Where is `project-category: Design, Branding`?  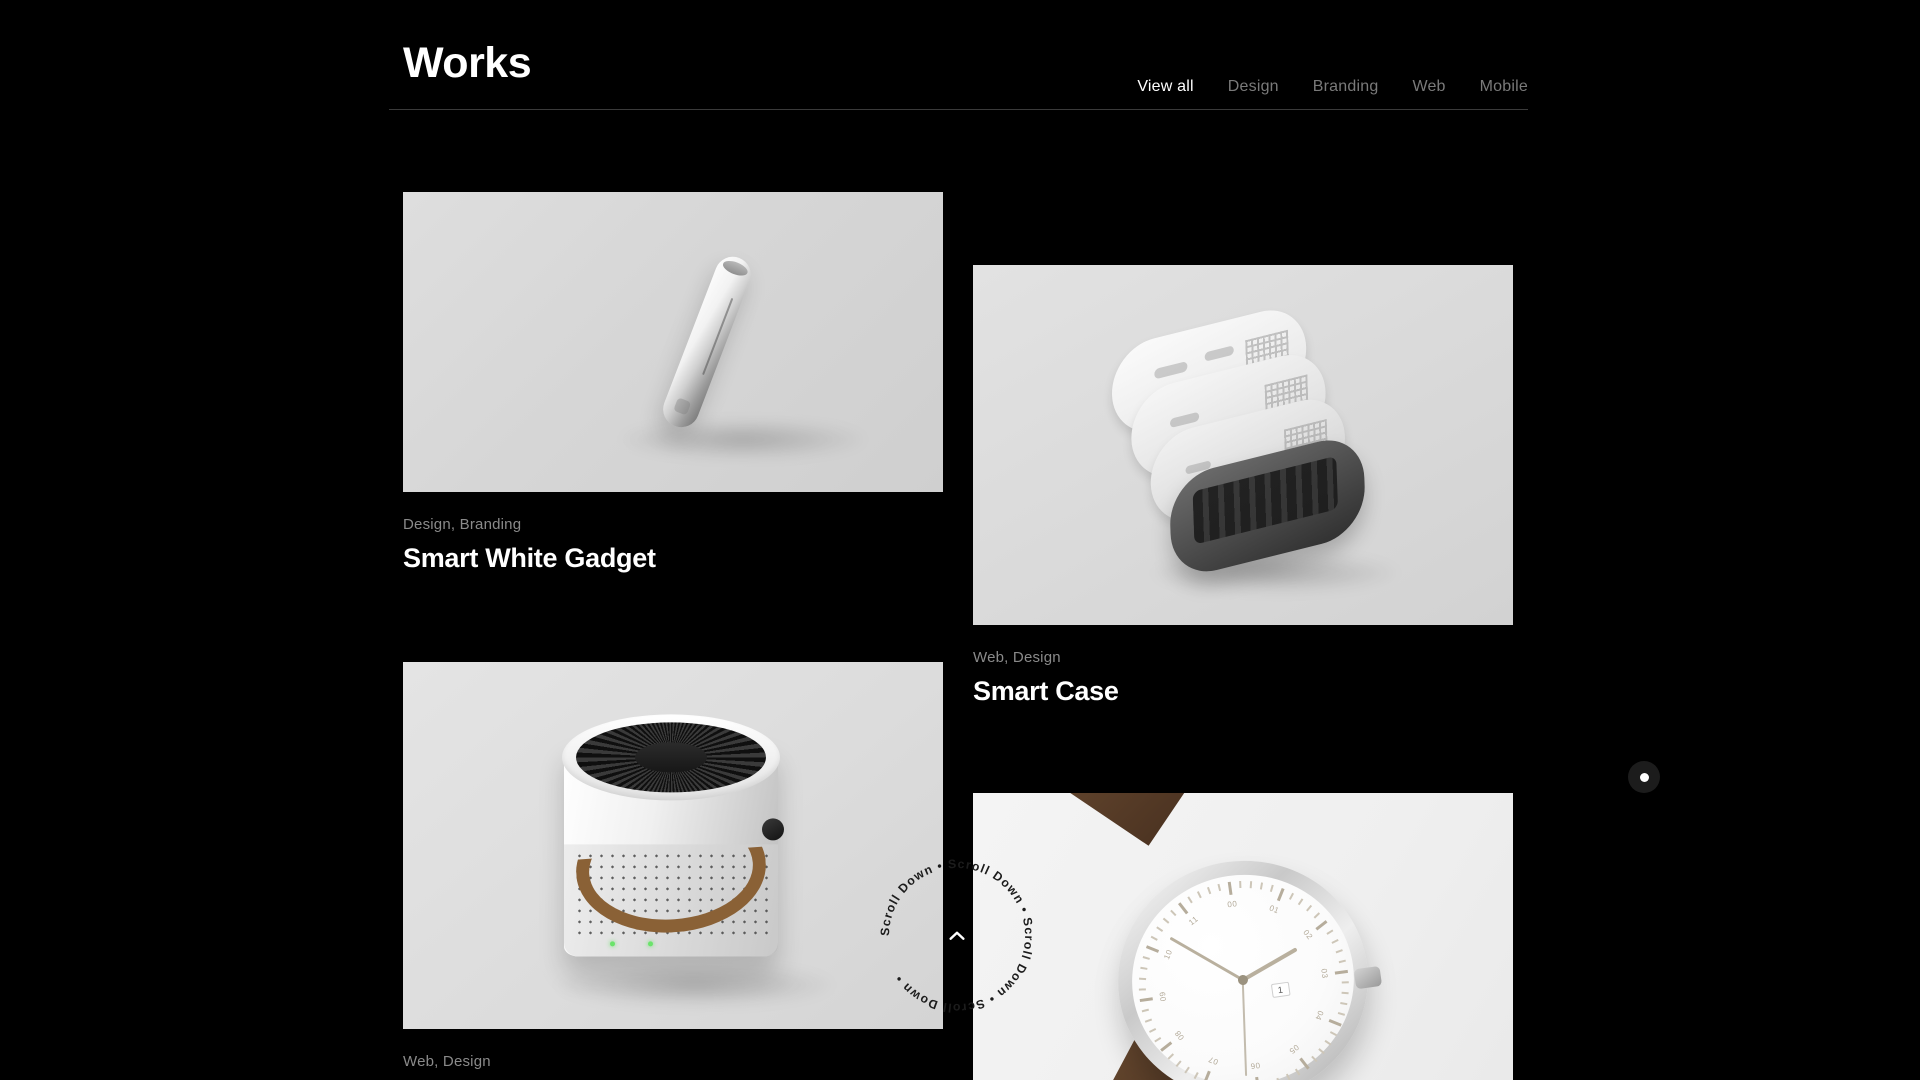 project-category: Design, Branding is located at coordinates (462, 524).